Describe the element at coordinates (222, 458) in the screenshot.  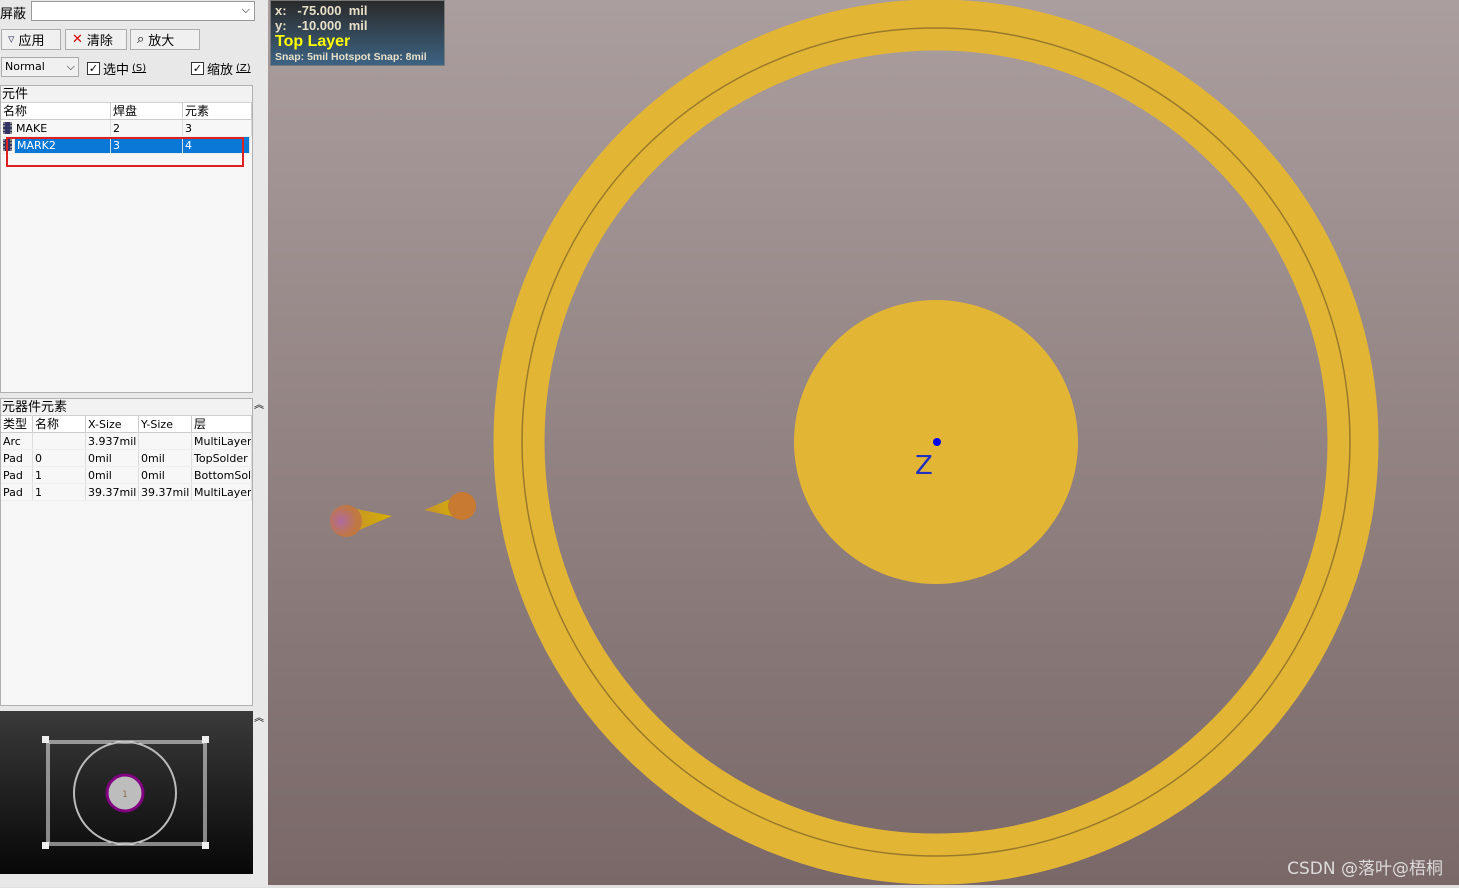
I see `primitive-cell: TopSolder` at that location.